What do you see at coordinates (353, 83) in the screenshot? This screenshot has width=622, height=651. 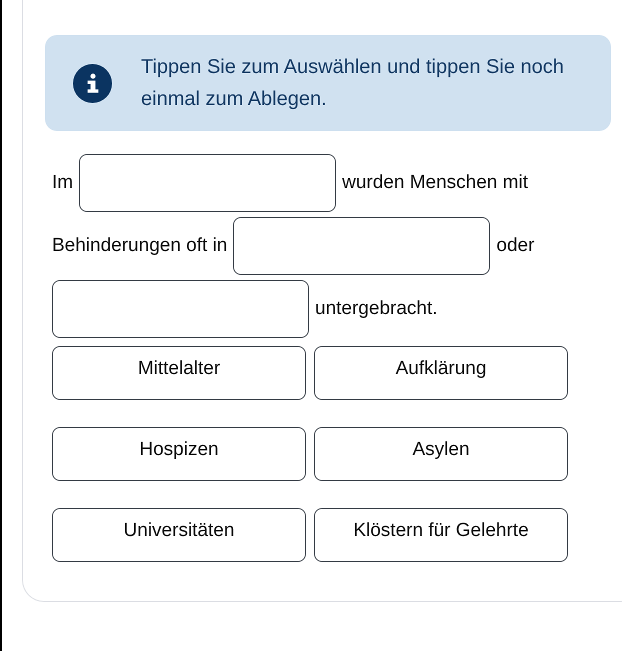 I see `hint-text: Tippen Sie zum Auswählen und tippen Sie noch einmal zum Ablegen.` at bounding box center [353, 83].